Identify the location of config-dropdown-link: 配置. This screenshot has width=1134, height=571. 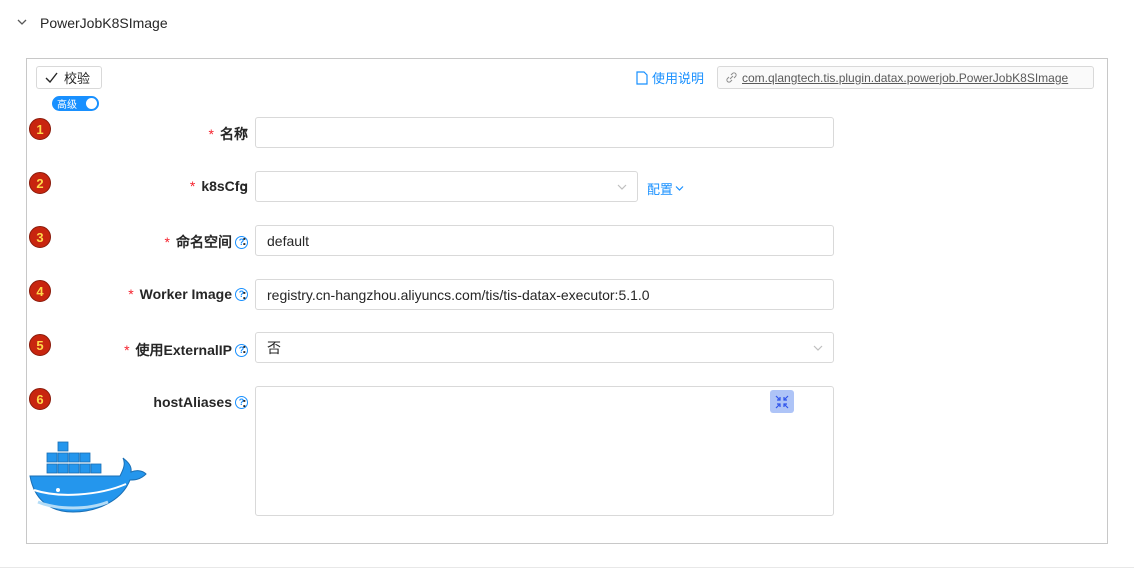
(665, 188).